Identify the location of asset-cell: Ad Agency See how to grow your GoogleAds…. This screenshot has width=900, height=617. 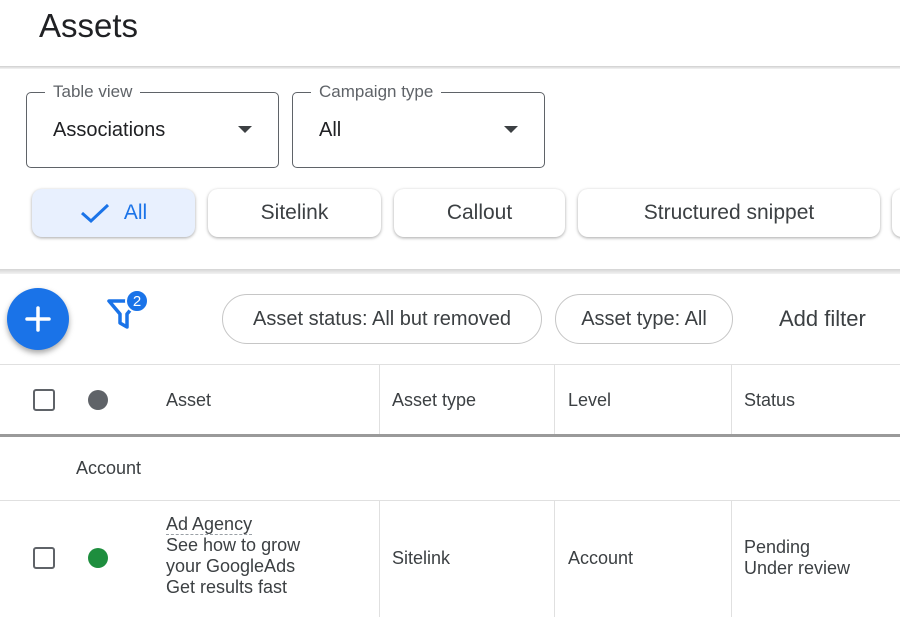
(233, 556).